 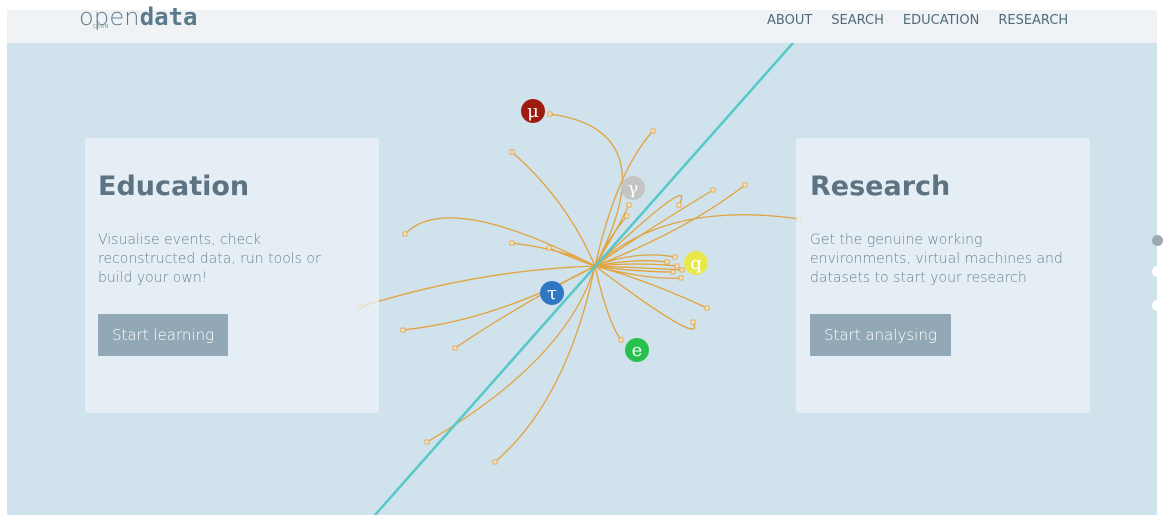 I want to click on photon-particle-icon: γ, so click(x=633, y=188).